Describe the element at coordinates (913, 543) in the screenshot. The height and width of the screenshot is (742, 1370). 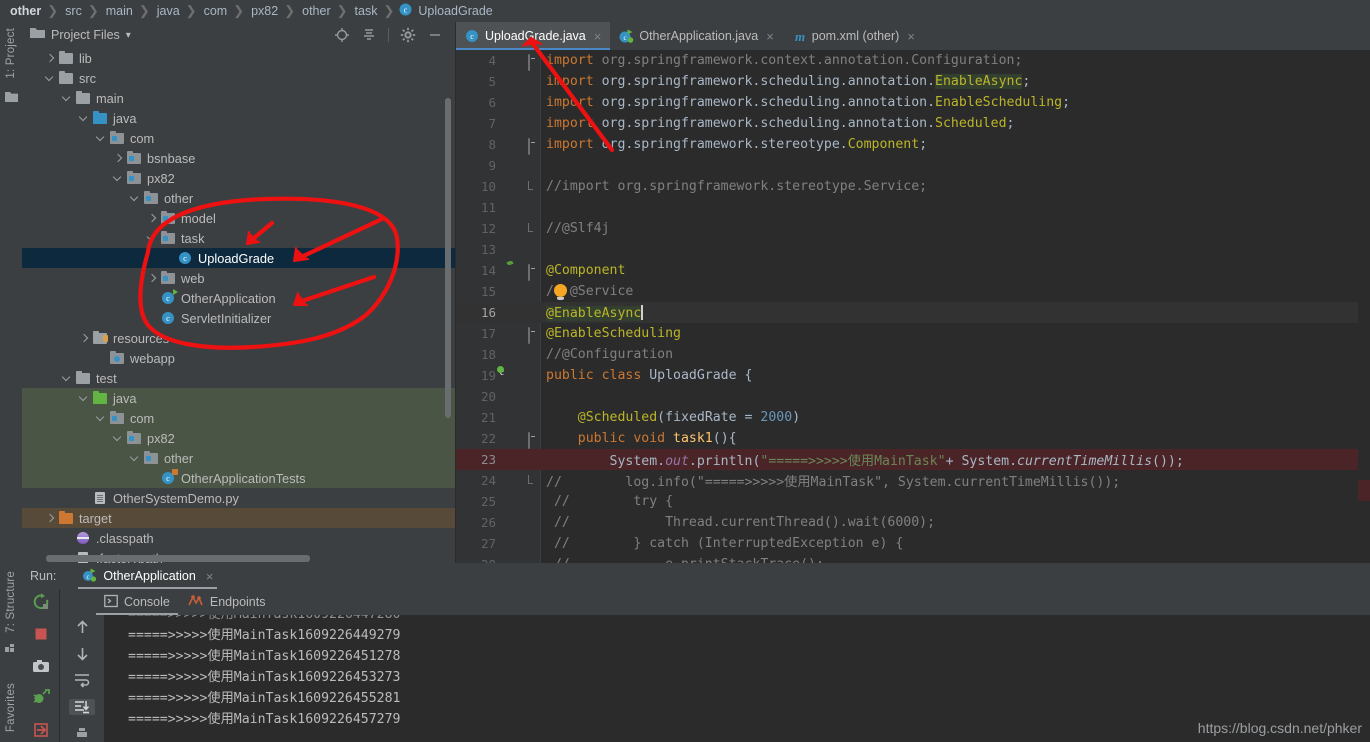
I see `code-line: 27 // } catch (InterruptedException e) {` at that location.